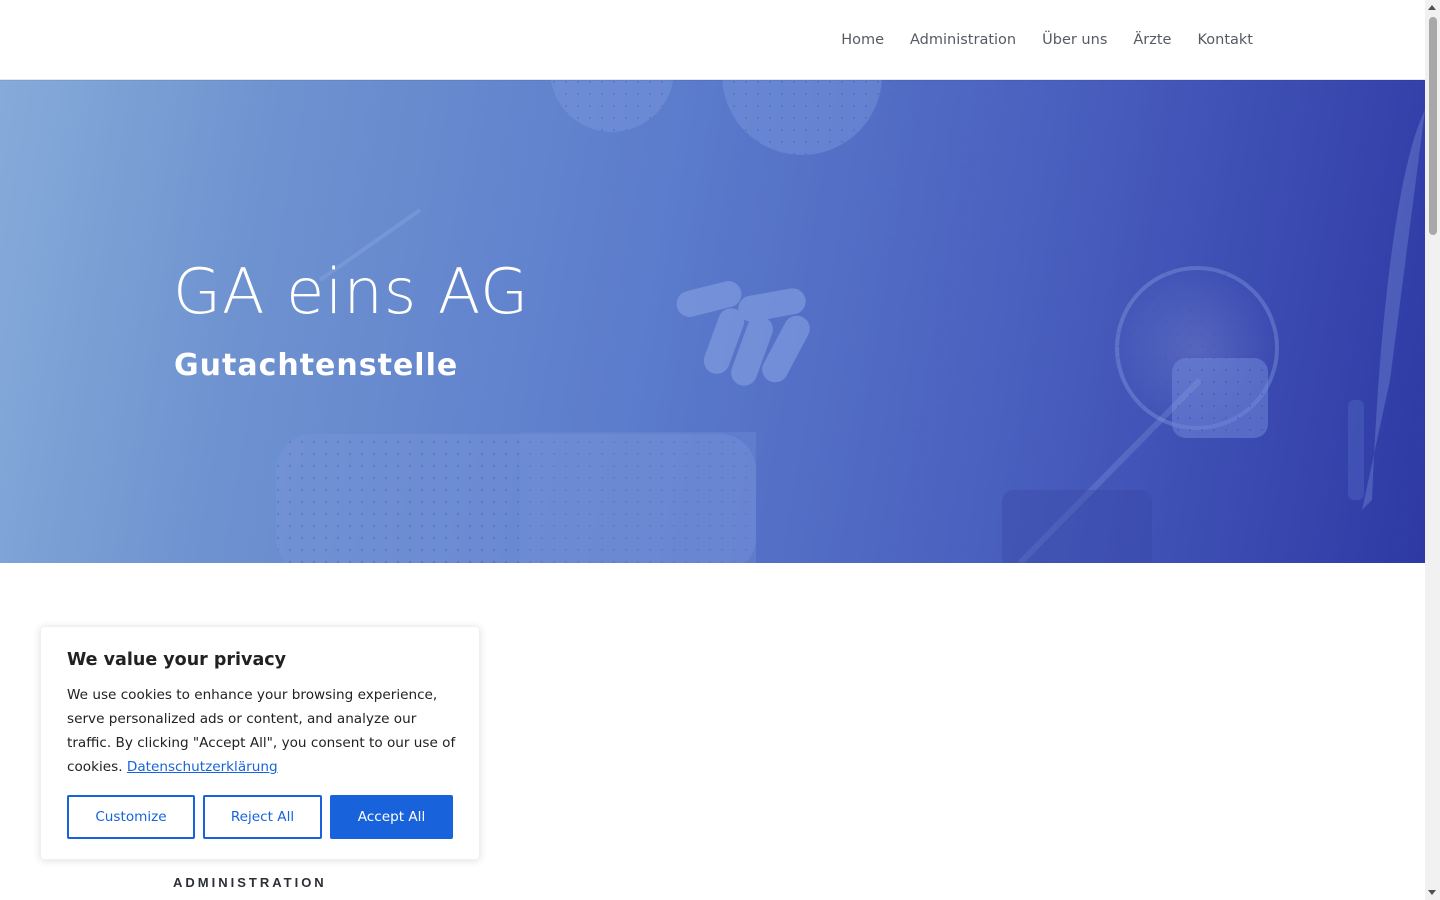 The height and width of the screenshot is (900, 1440). I want to click on section-label-administration: ADMINISTRATION, so click(250, 882).